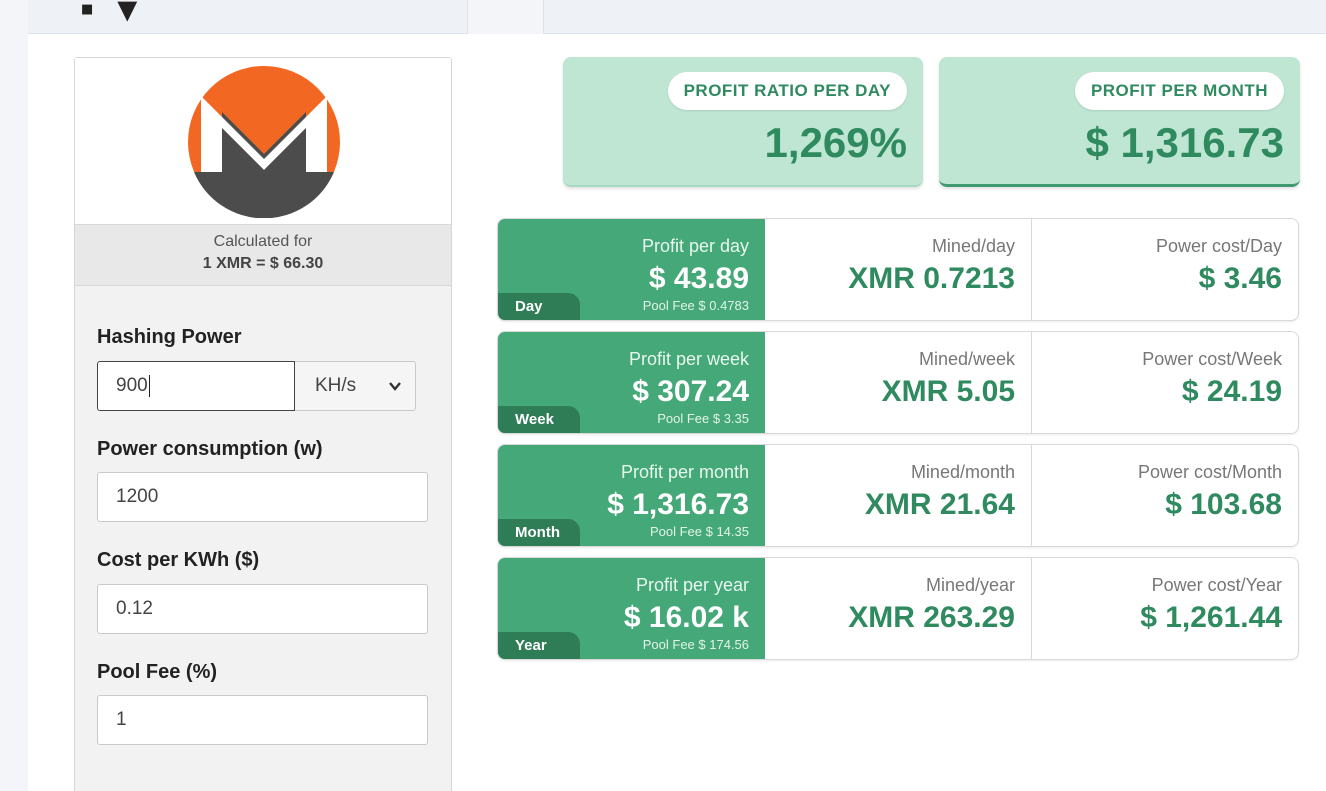 This screenshot has height=791, width=1326. I want to click on page-gutter, so click(14, 395).